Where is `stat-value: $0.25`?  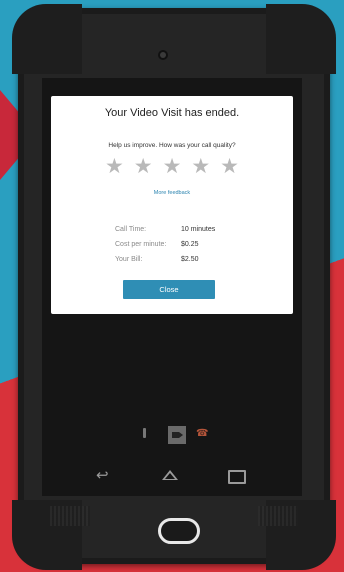 stat-value: $0.25 is located at coordinates (190, 244).